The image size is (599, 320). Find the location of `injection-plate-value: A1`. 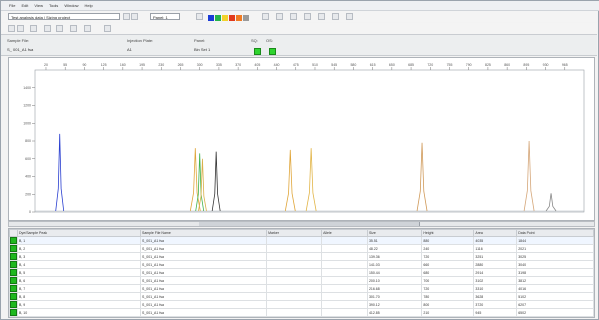

injection-plate-value: A1 is located at coordinates (129, 49).